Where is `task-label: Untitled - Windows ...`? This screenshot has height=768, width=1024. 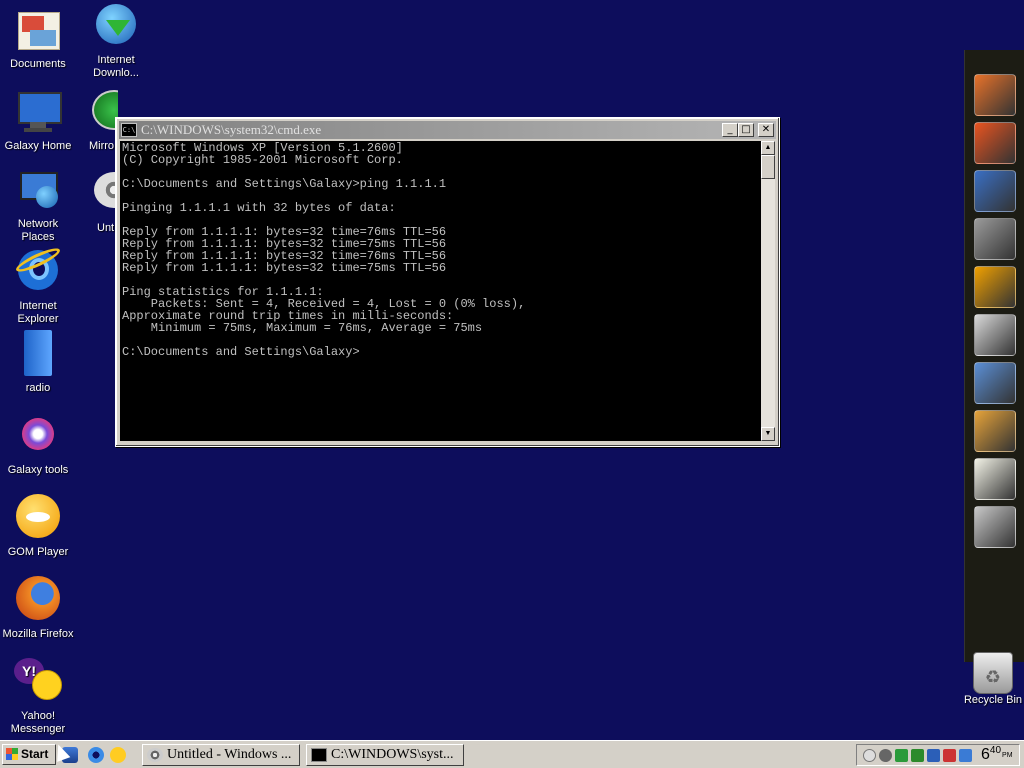
task-label: Untitled - Windows ... is located at coordinates (229, 754).